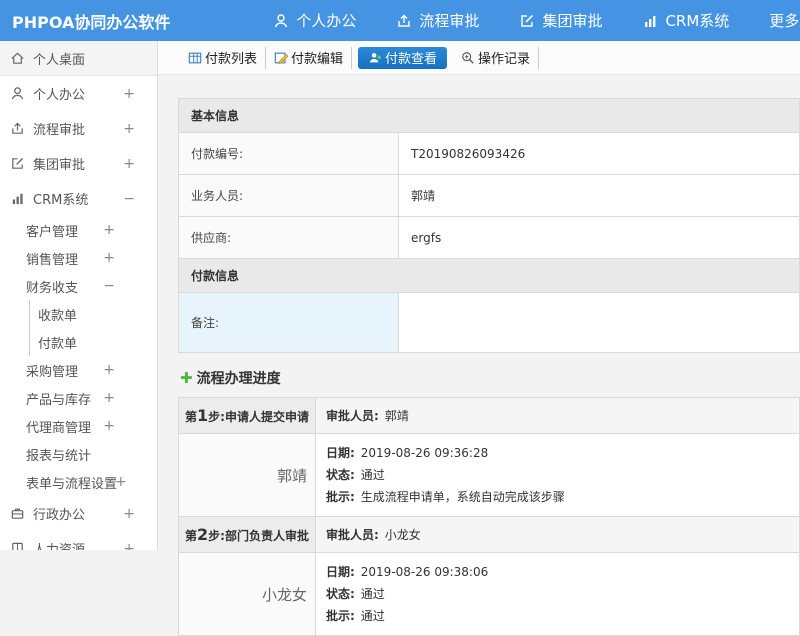 Image resolution: width=800 pixels, height=636 pixels. Describe the element at coordinates (599, 323) in the screenshot. I see `remark-value` at that location.